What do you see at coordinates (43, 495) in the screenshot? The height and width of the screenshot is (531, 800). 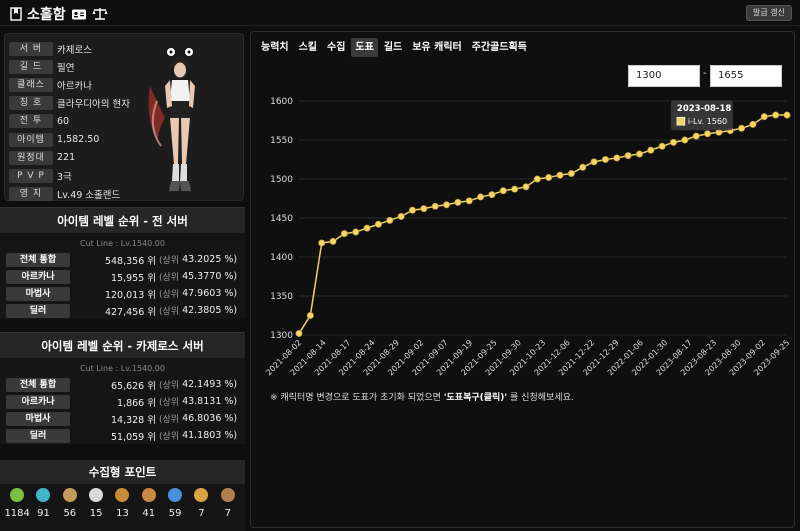 I see `island-heart-icon` at bounding box center [43, 495].